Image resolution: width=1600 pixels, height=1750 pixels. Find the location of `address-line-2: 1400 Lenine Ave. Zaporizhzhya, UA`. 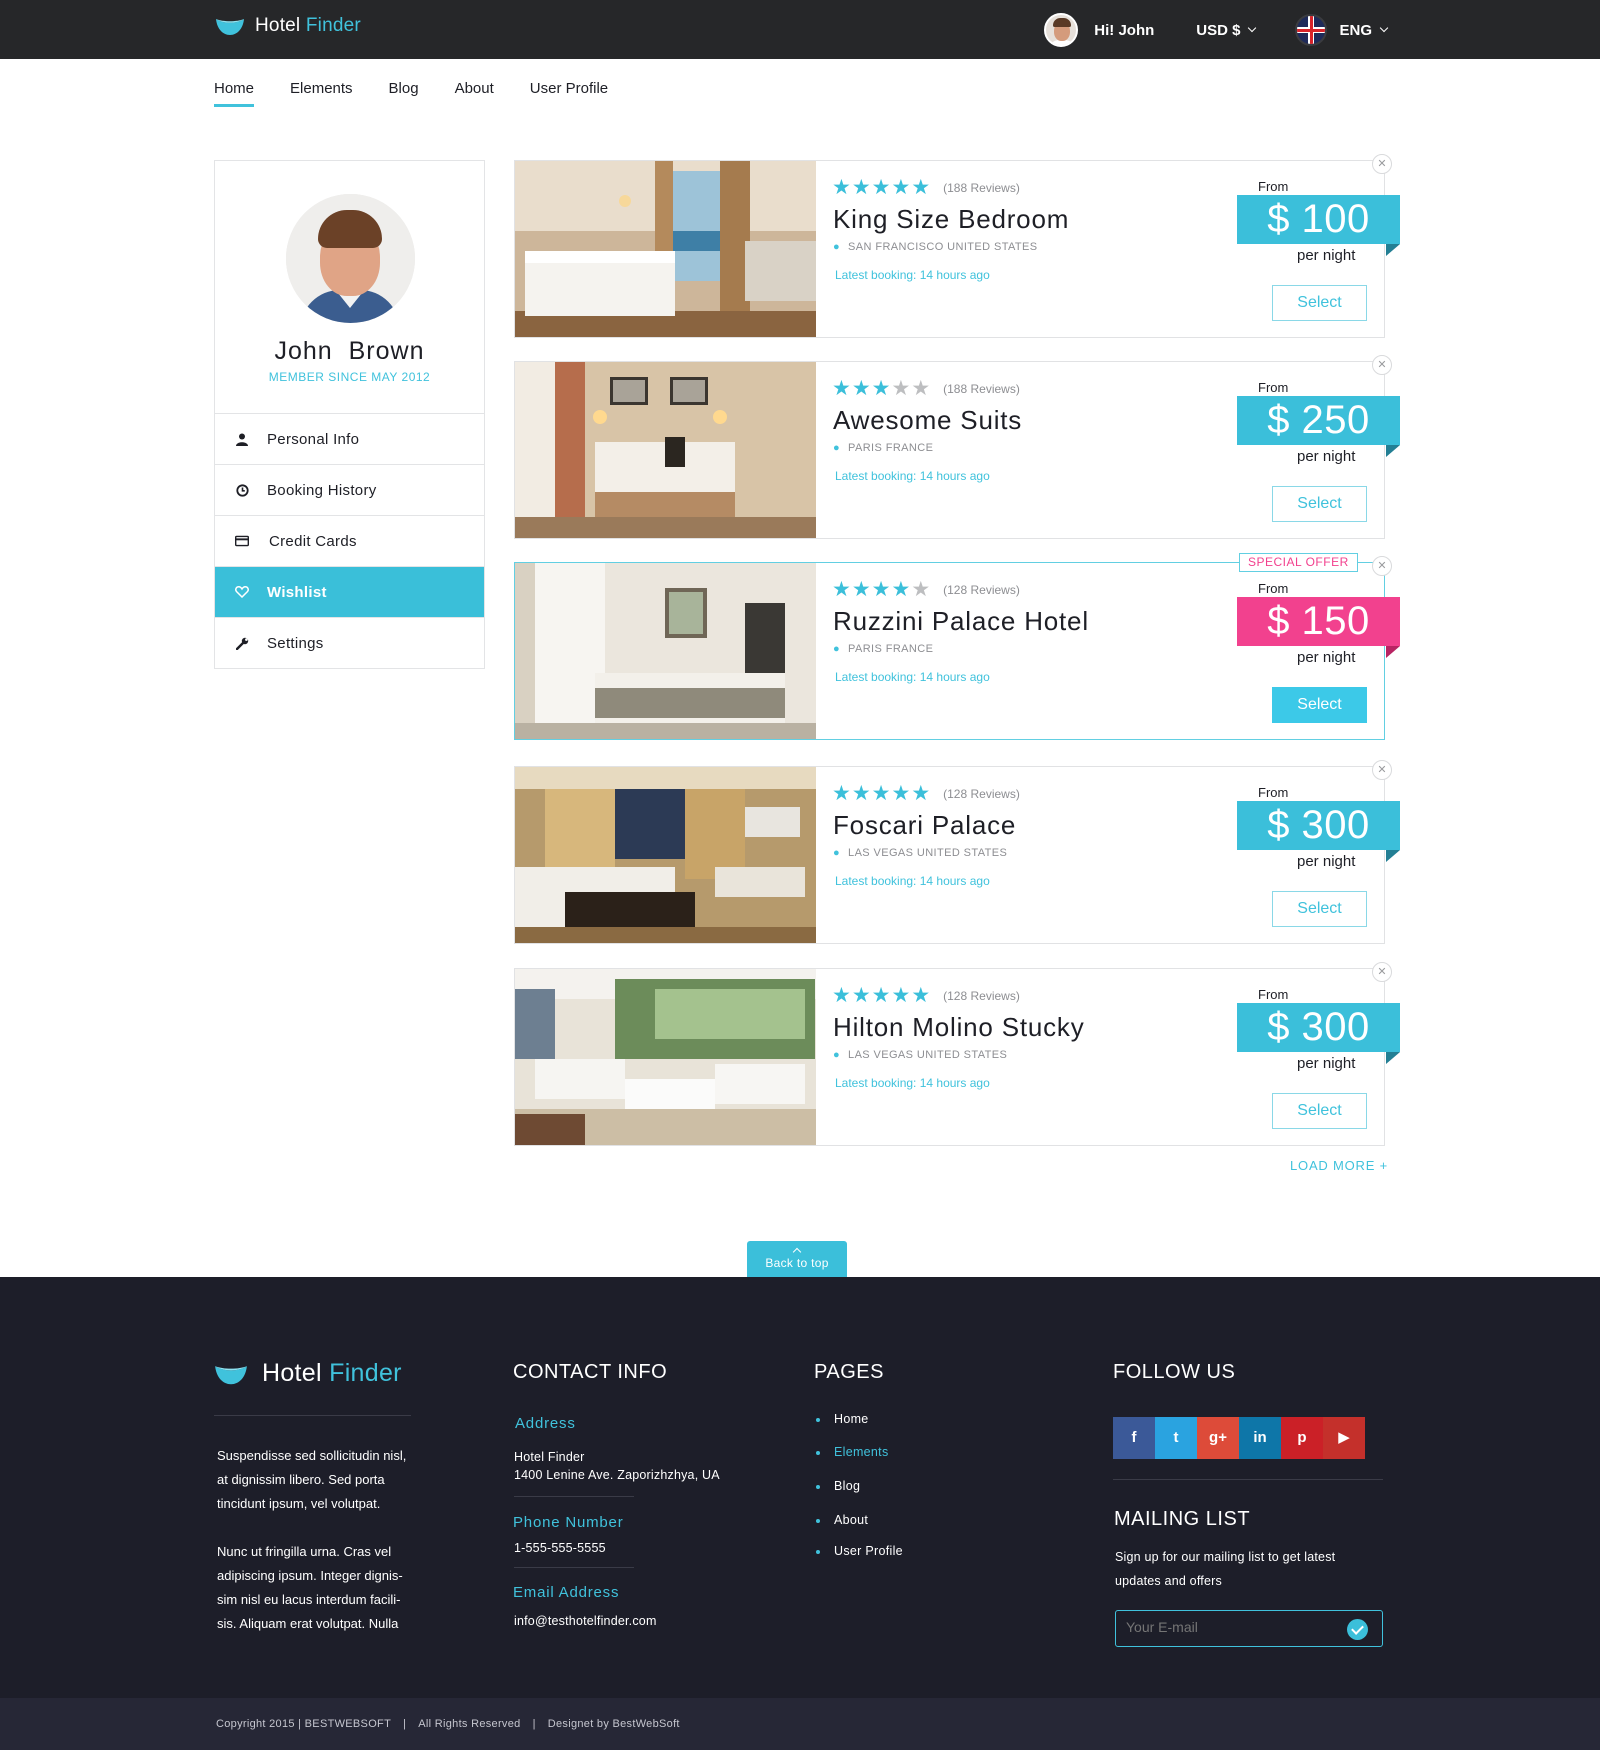

address-line-2: 1400 Lenine Ave. Zaporizhzhya, UA is located at coordinates (617, 1475).